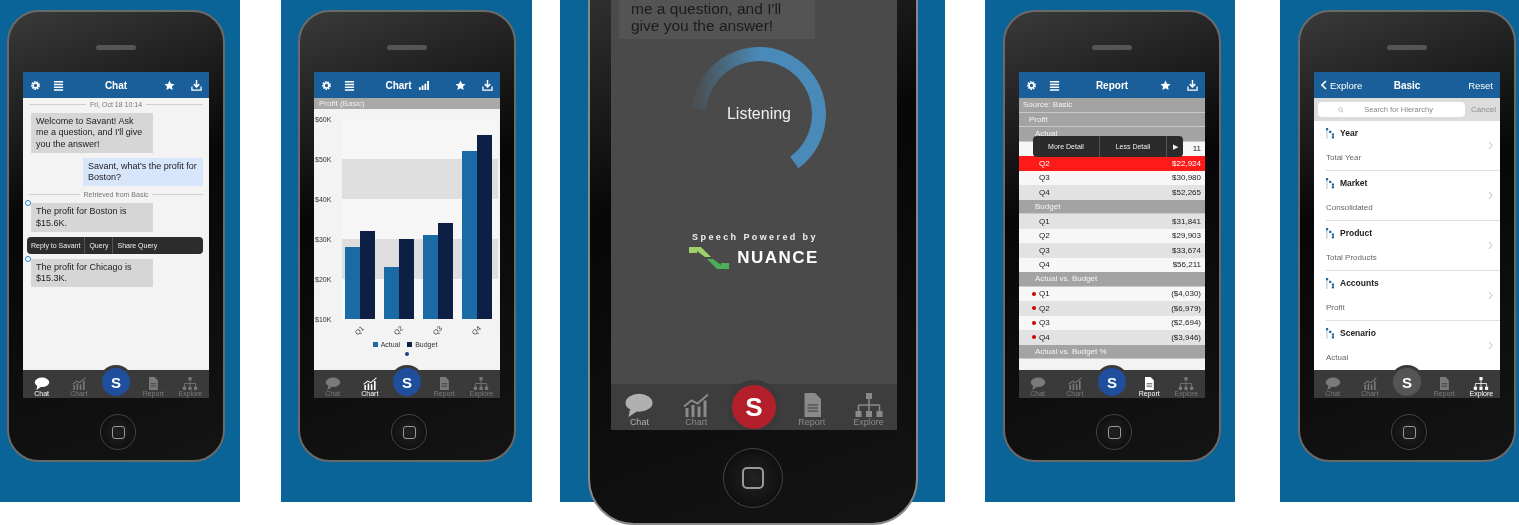  Describe the element at coordinates (1413, 296) in the screenshot. I see `hierarchy-item: Accounts Profit` at that location.